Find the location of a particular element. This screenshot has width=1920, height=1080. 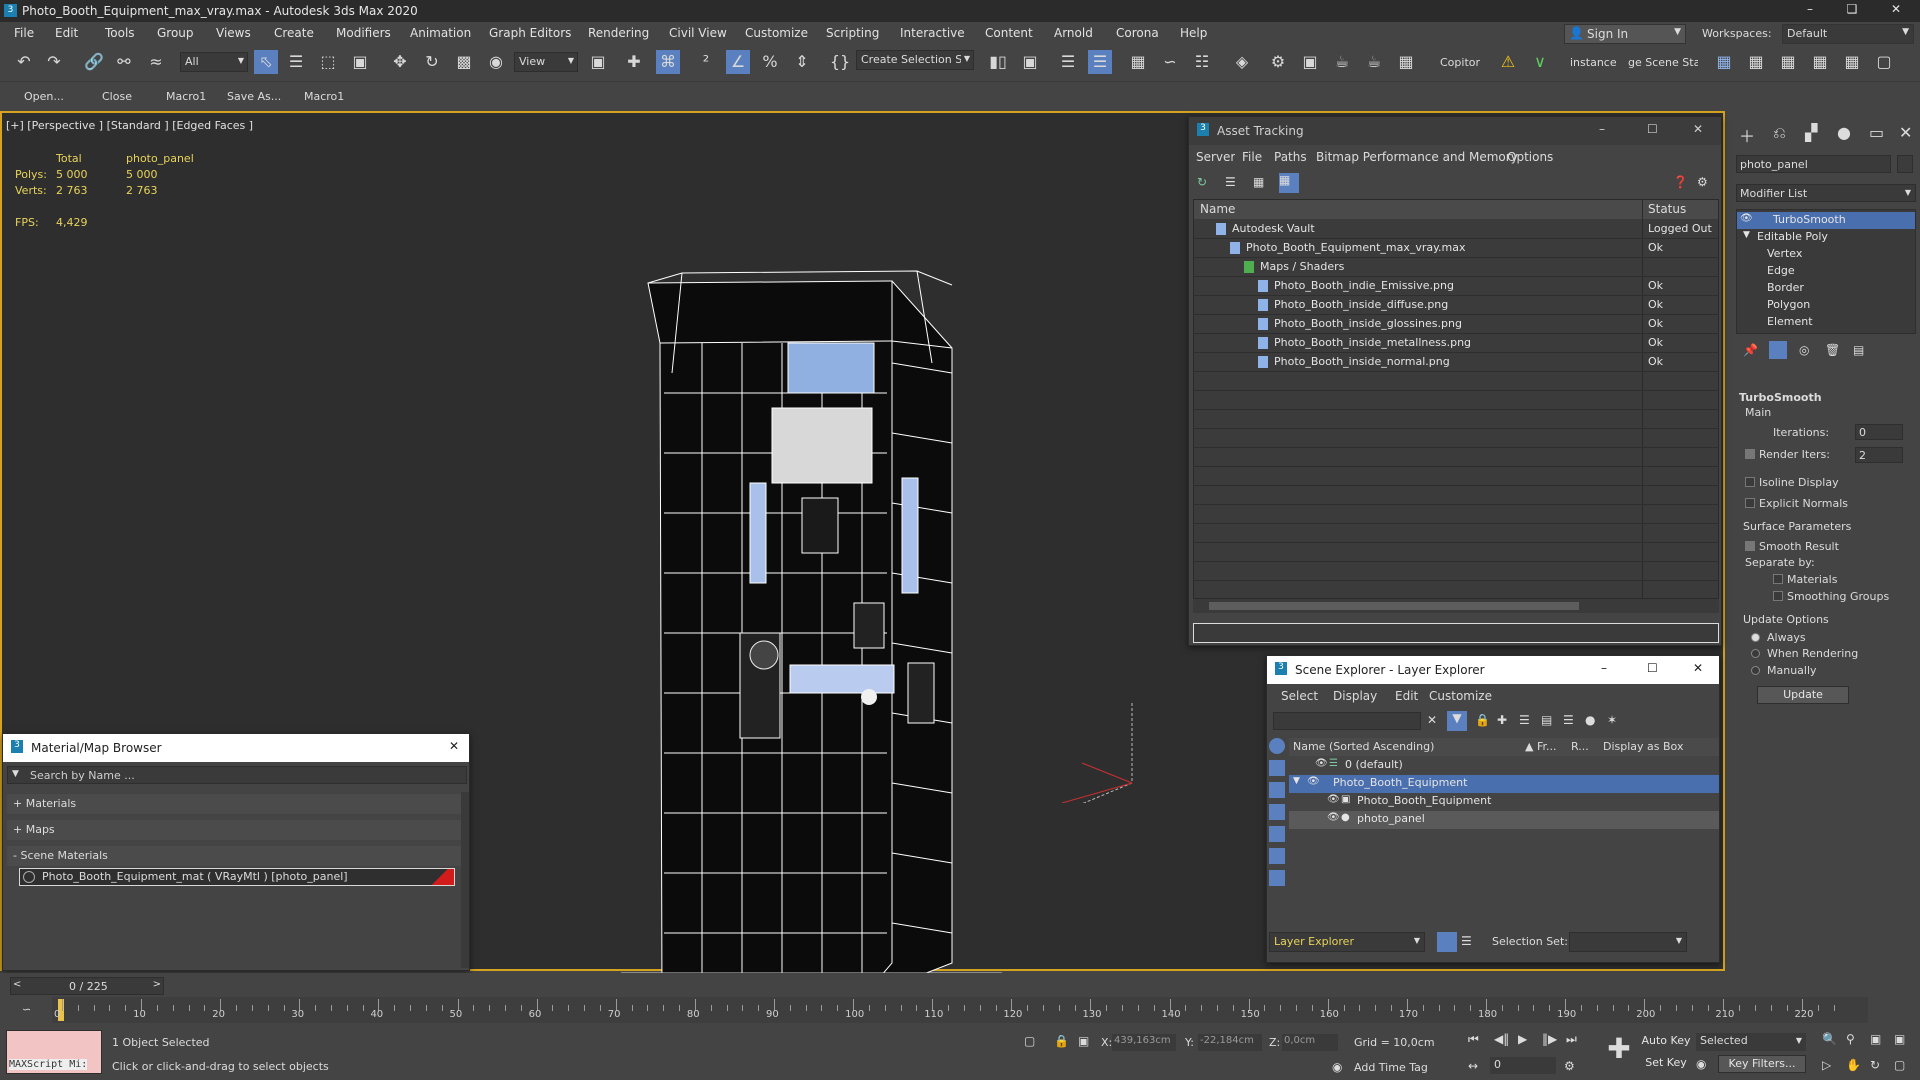

selection-set-dropdown: ▼ is located at coordinates (1628, 942).